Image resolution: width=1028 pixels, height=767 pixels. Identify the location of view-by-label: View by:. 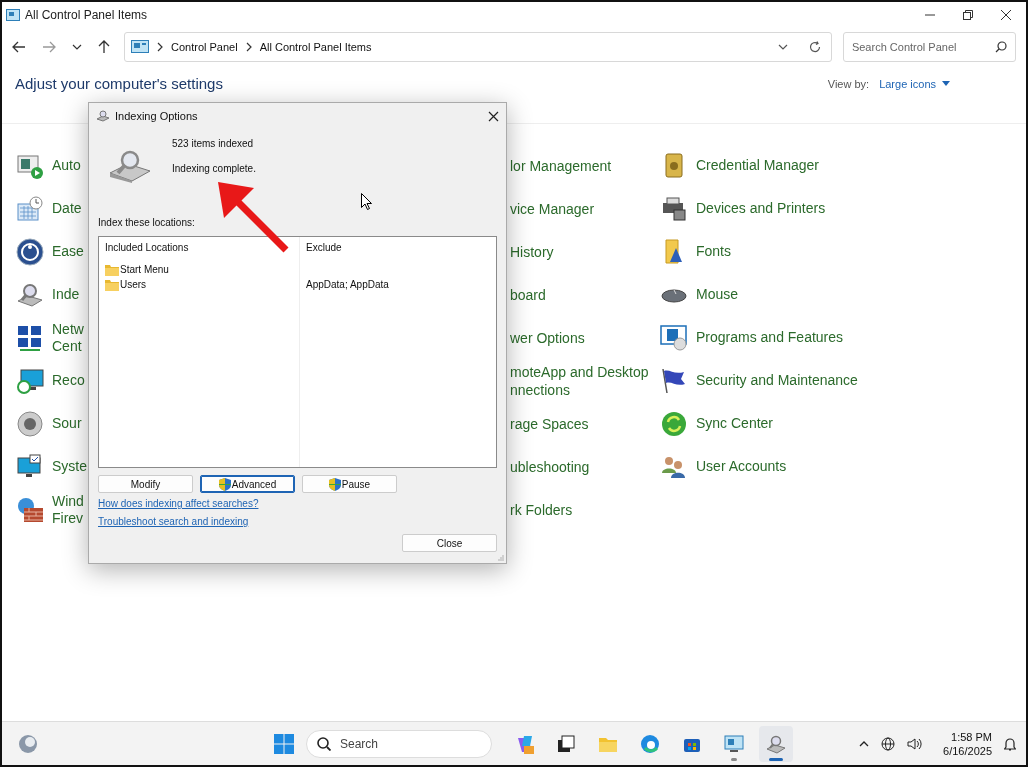
(848, 83).